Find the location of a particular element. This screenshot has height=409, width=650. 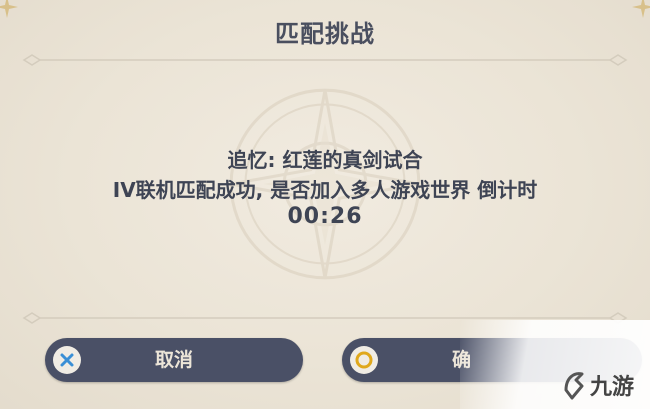

domain-name-text: 追忆: 红莲的真剑试合 is located at coordinates (325, 160).